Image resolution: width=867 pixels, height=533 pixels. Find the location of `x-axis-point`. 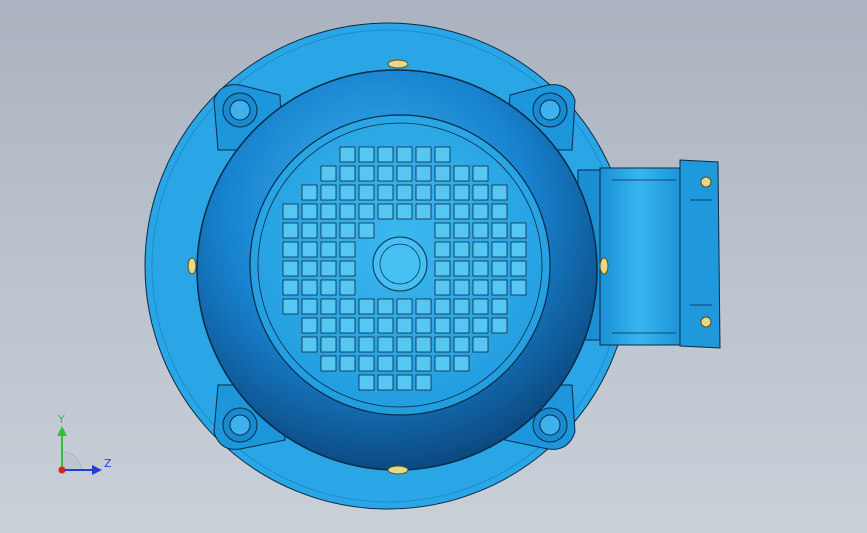

x-axis-point is located at coordinates (62, 470).